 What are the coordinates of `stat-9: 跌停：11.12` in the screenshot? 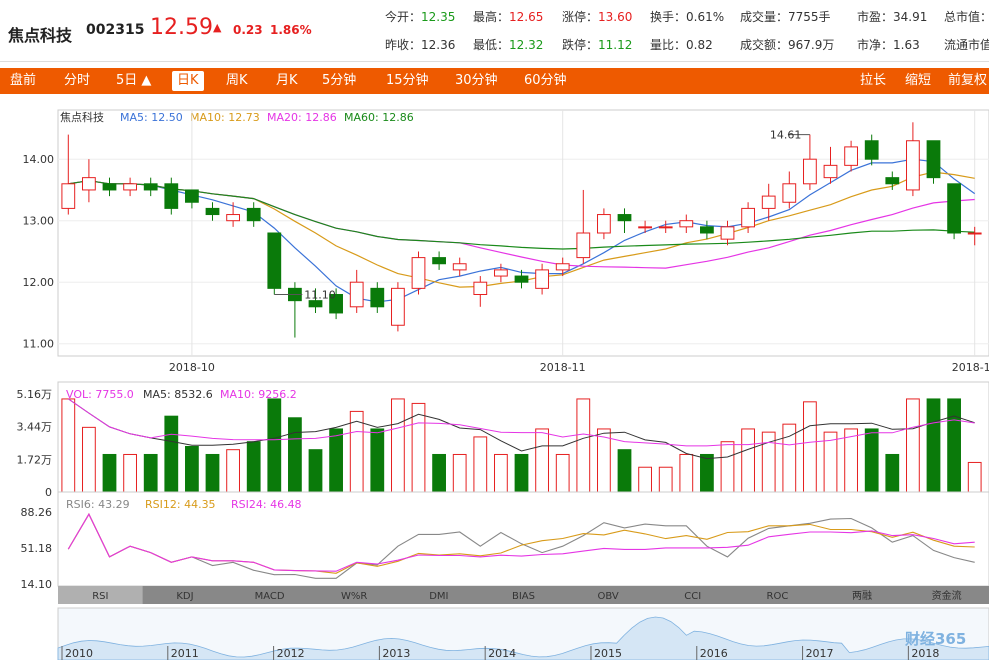 It's located at (597, 44).